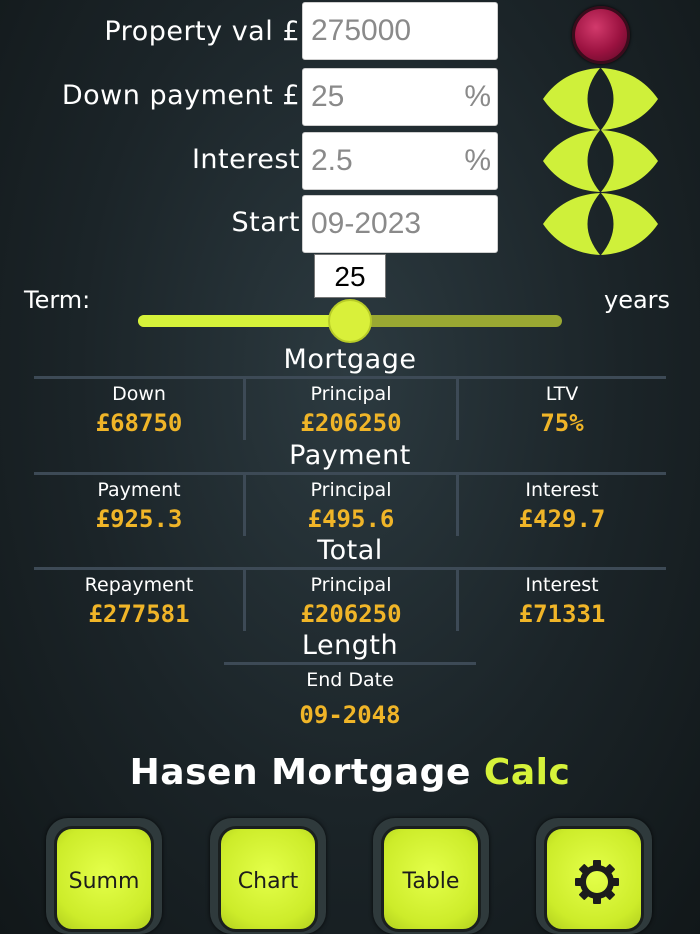 The width and height of the screenshot is (700, 934). Describe the element at coordinates (351, 614) in the screenshot. I see `total-principal-value: £206250` at that location.